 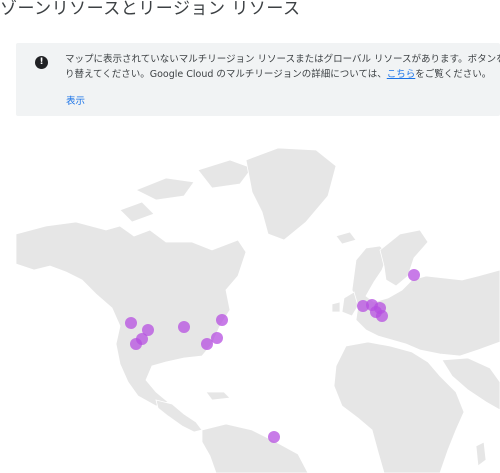 I want to click on banner-message-line2-after: をご覧ください。, so click(x=453, y=74).